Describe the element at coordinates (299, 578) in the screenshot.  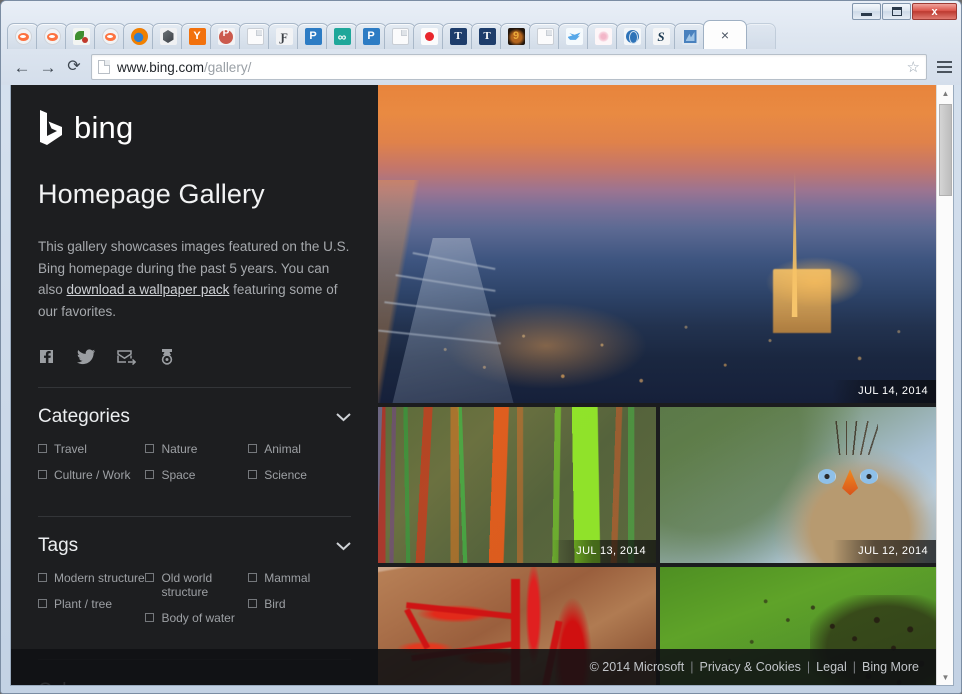
I see `tag-option: Mammal` at that location.